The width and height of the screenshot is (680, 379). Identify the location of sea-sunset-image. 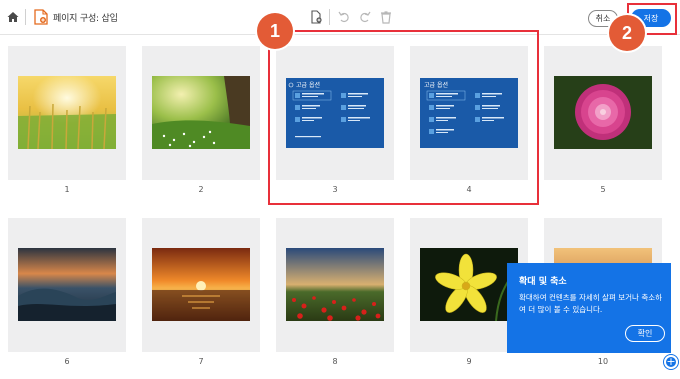
(201, 284).